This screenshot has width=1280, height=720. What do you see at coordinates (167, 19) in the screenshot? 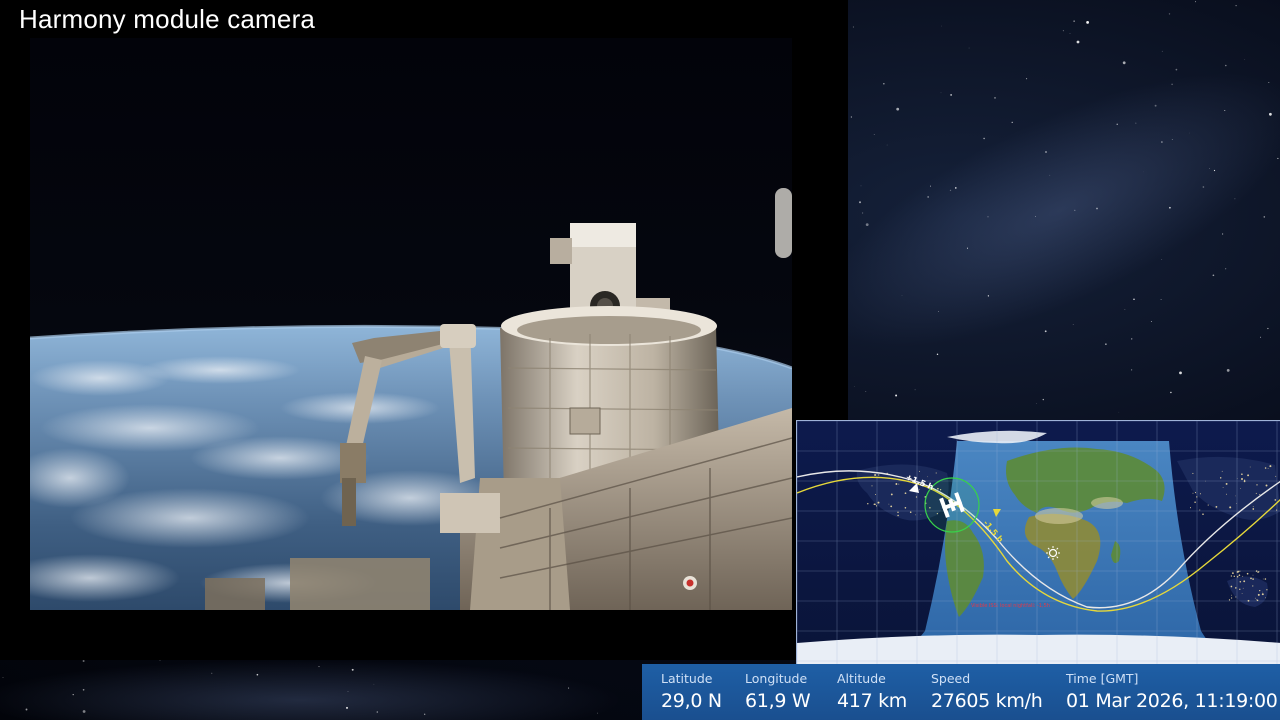
I see `camera-title: Harmony module camera` at bounding box center [167, 19].